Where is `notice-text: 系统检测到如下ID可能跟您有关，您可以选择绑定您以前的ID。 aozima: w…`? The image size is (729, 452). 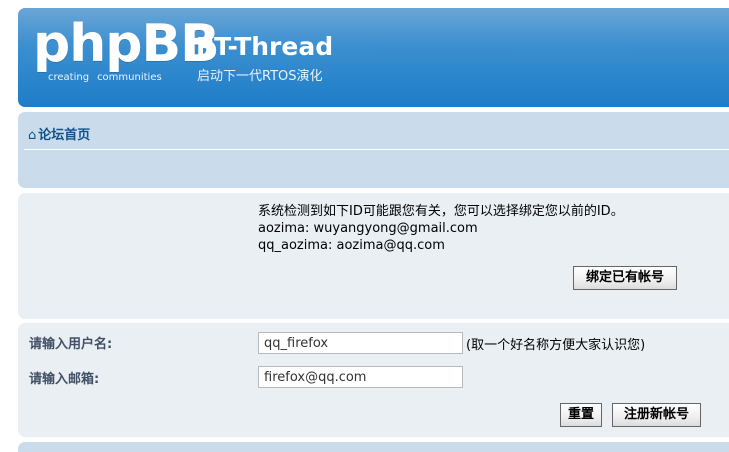
notice-text: 系统检测到如下ID可能跟您有关，您可以选择绑定您以前的ID。 aozima: w… is located at coordinates (441, 228).